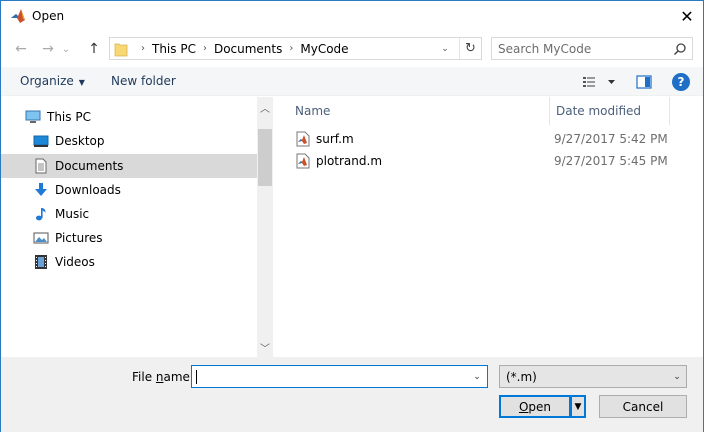 This screenshot has width=704, height=432. Describe the element at coordinates (41, 189) in the screenshot. I see `downloads-icon` at that location.